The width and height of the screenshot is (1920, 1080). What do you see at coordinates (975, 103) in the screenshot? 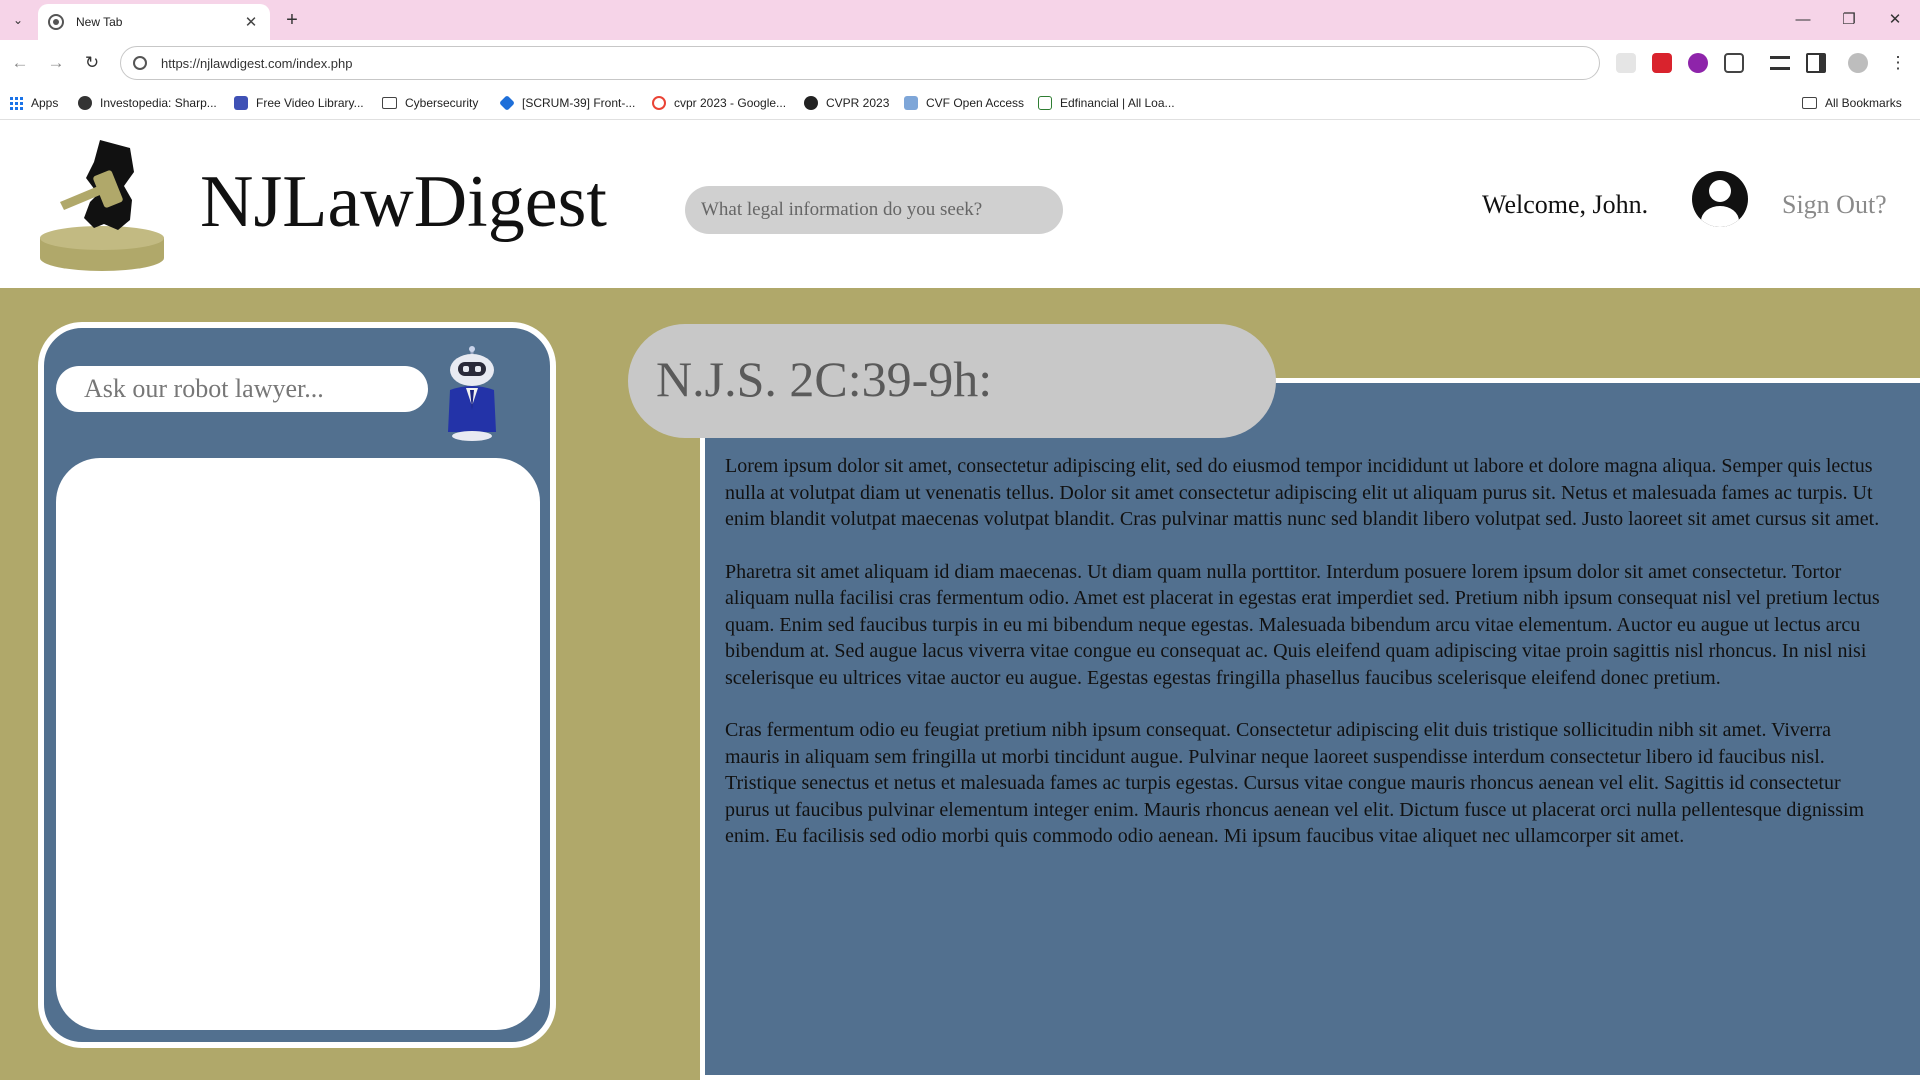
I see `bookmark-label: CVF Open Access` at bounding box center [975, 103].